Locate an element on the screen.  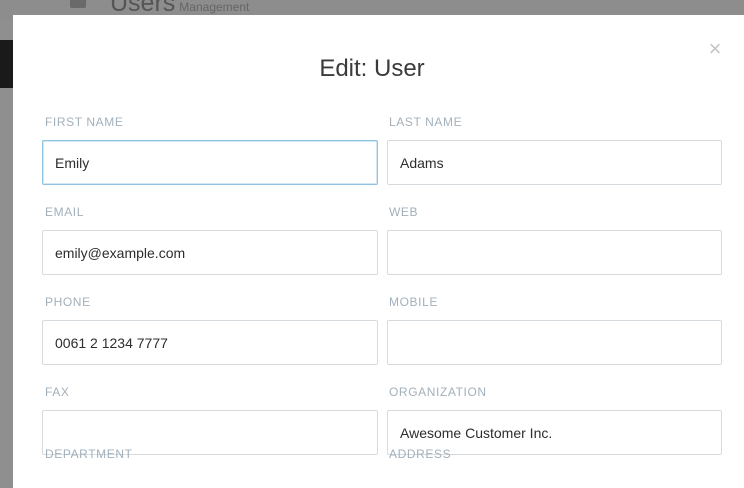
last-name-input is located at coordinates (554, 162).